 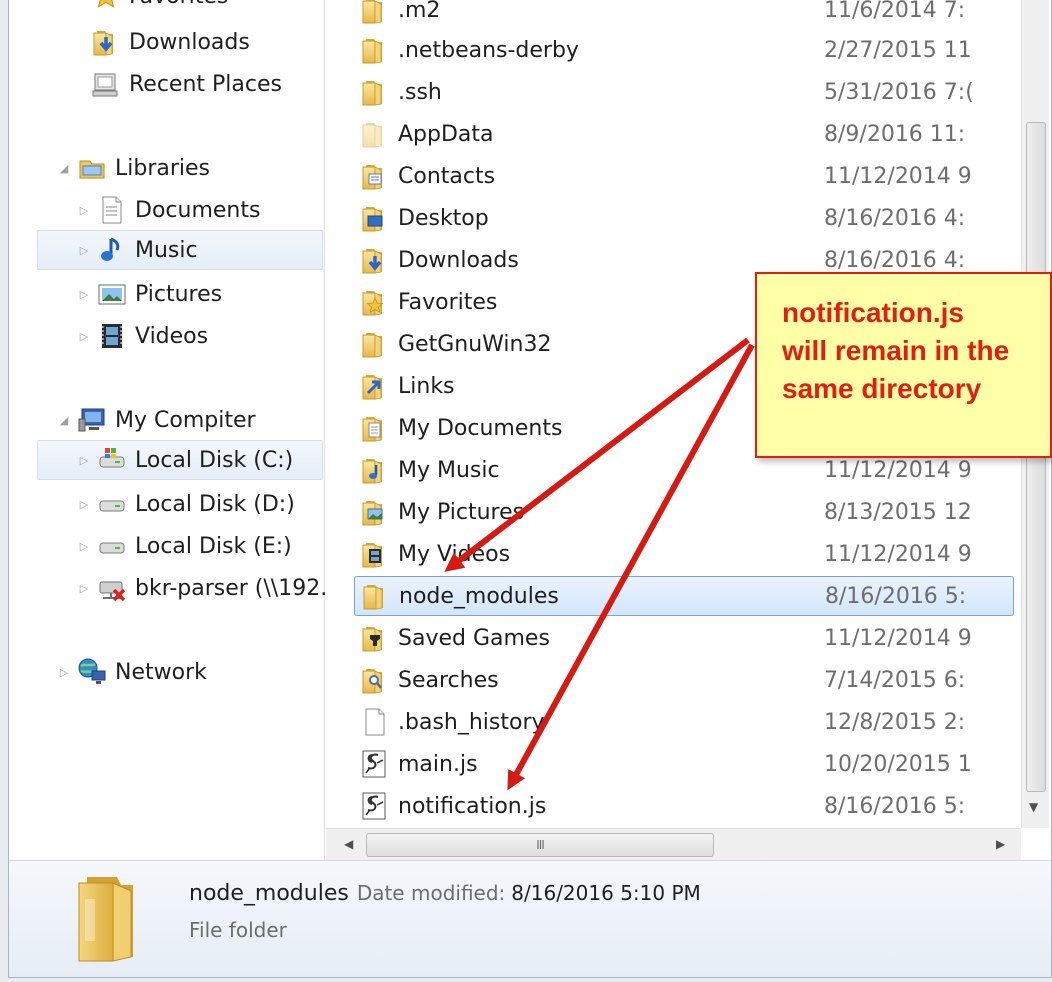 What do you see at coordinates (198, 210) in the screenshot?
I see `nav-label: Documents` at bounding box center [198, 210].